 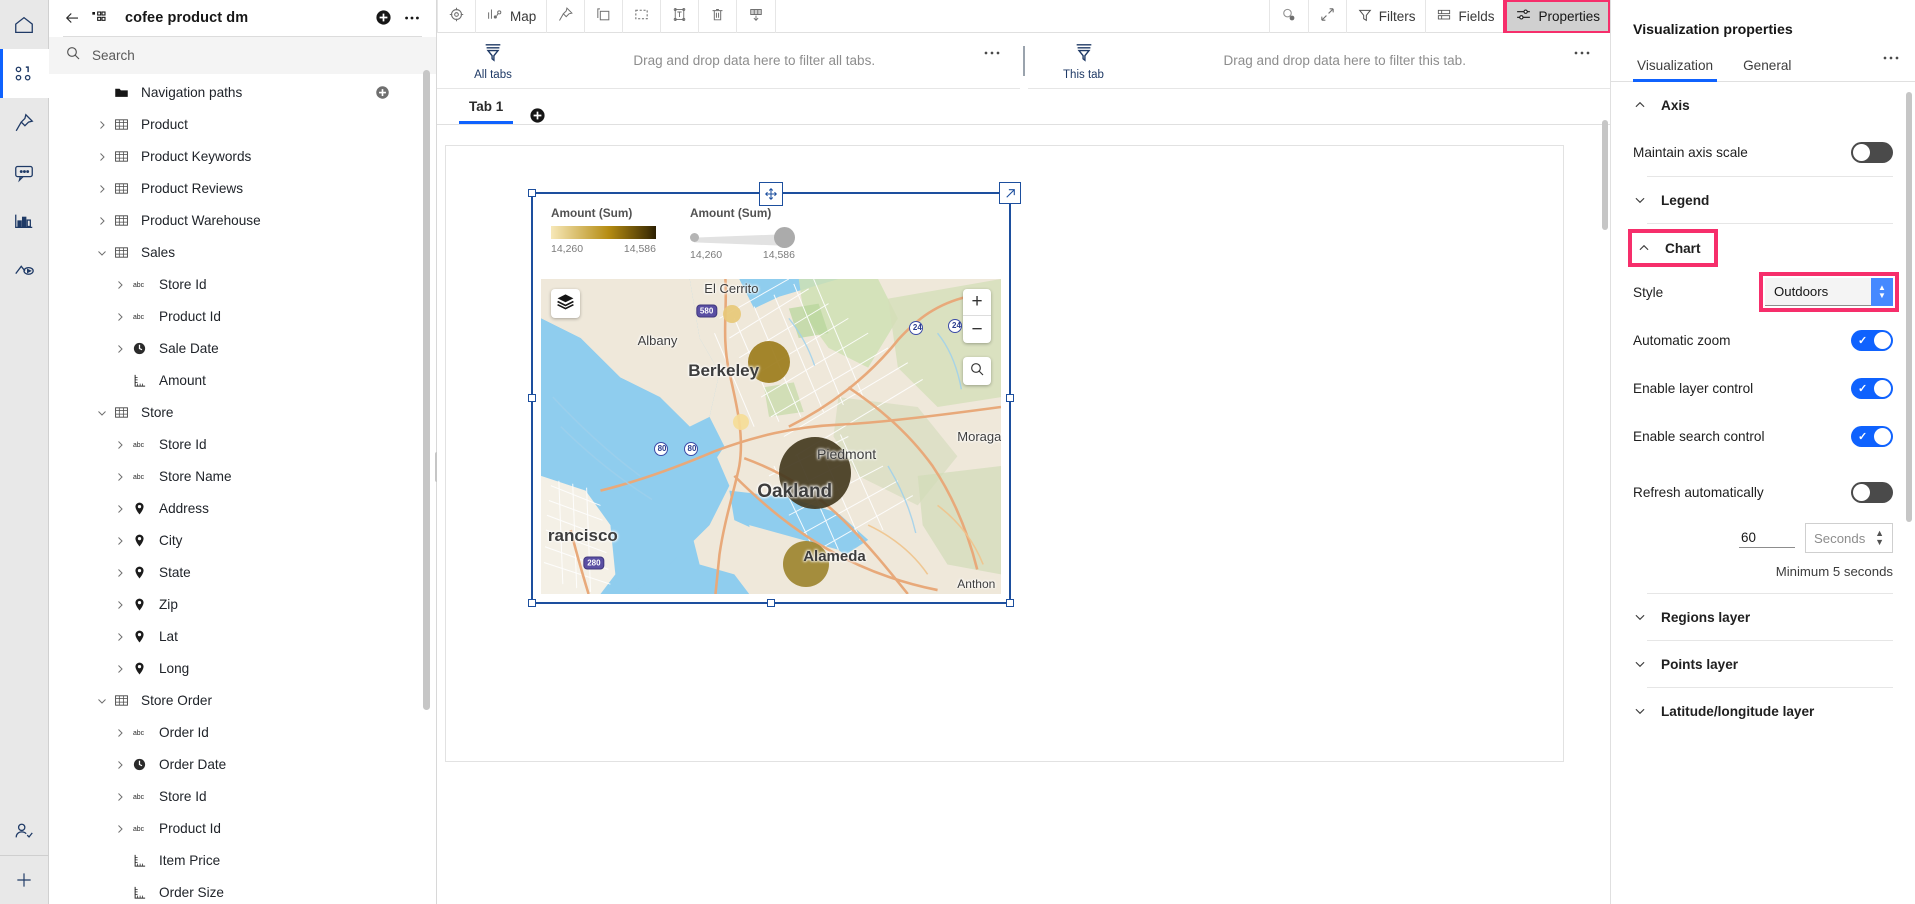 I want to click on enable-layer-control-toggle: ✓, so click(x=1872, y=388).